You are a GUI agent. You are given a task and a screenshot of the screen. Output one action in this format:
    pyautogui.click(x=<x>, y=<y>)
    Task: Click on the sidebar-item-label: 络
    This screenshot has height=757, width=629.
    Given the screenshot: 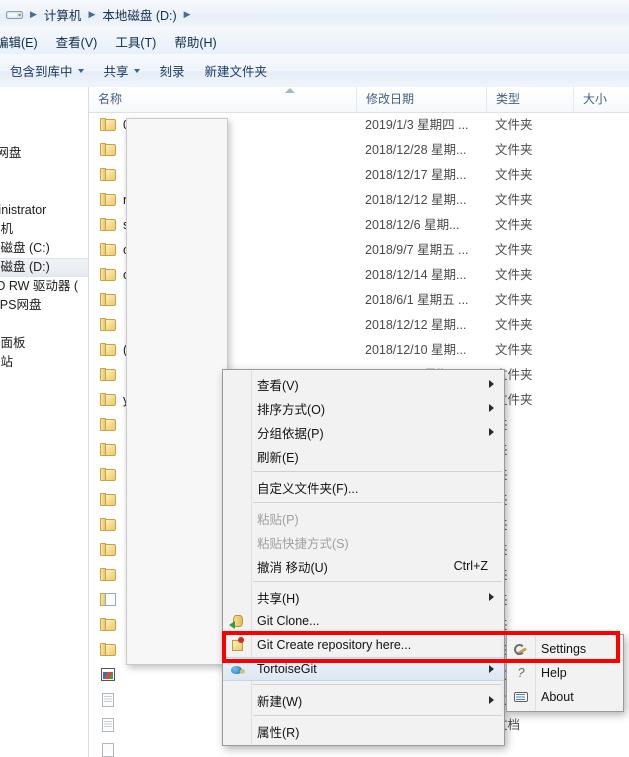 What is the action you would take?
    pyautogui.click(x=0, y=324)
    